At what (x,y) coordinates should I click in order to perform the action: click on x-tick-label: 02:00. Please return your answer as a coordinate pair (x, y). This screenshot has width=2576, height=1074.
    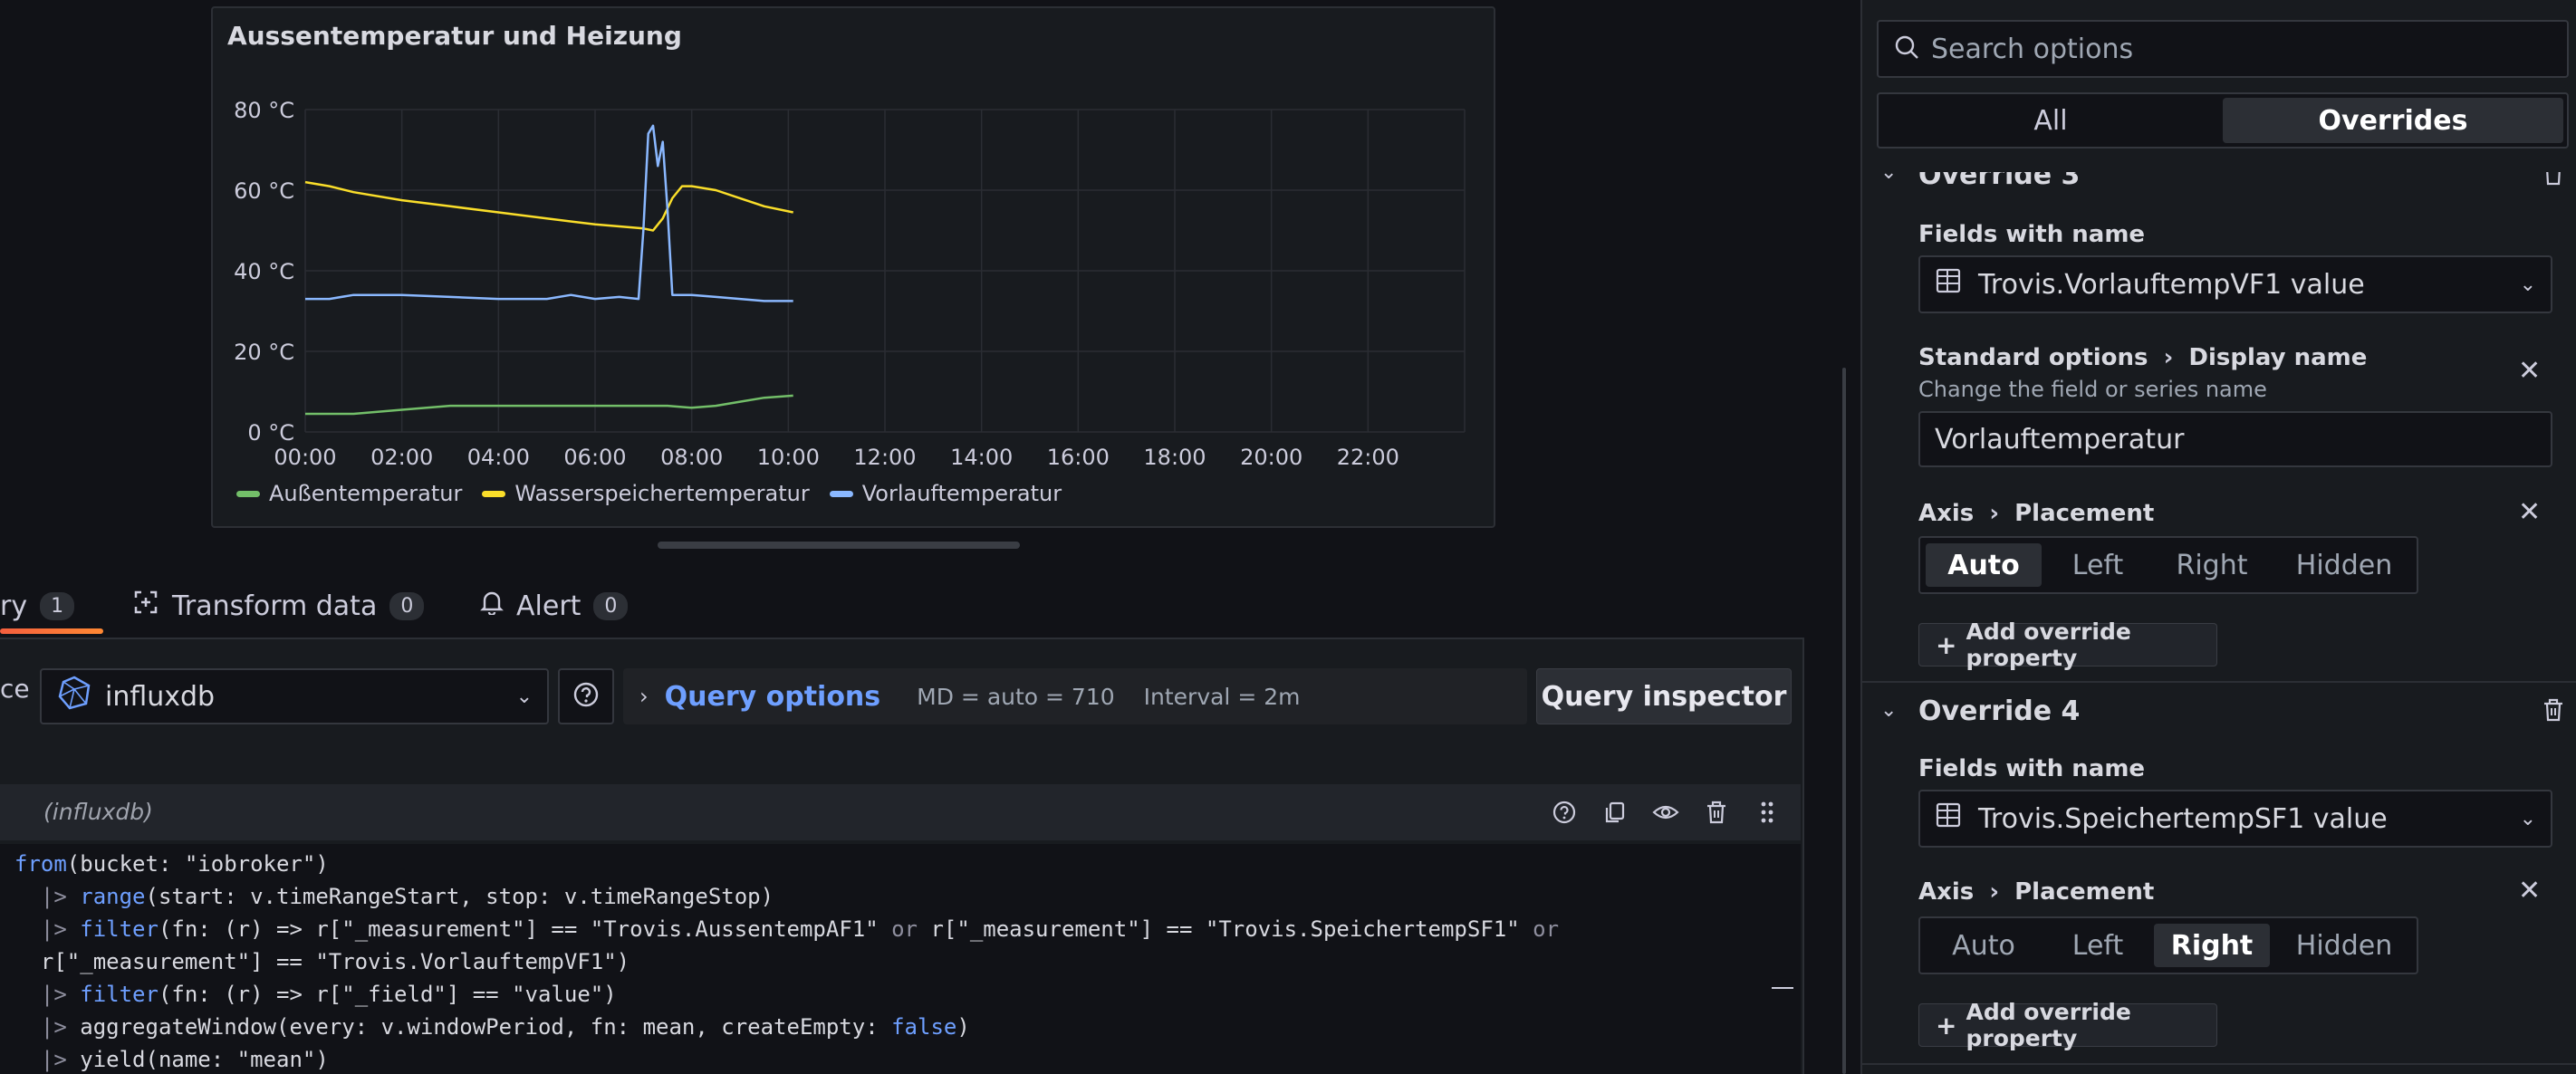
    Looking at the image, I should click on (401, 457).